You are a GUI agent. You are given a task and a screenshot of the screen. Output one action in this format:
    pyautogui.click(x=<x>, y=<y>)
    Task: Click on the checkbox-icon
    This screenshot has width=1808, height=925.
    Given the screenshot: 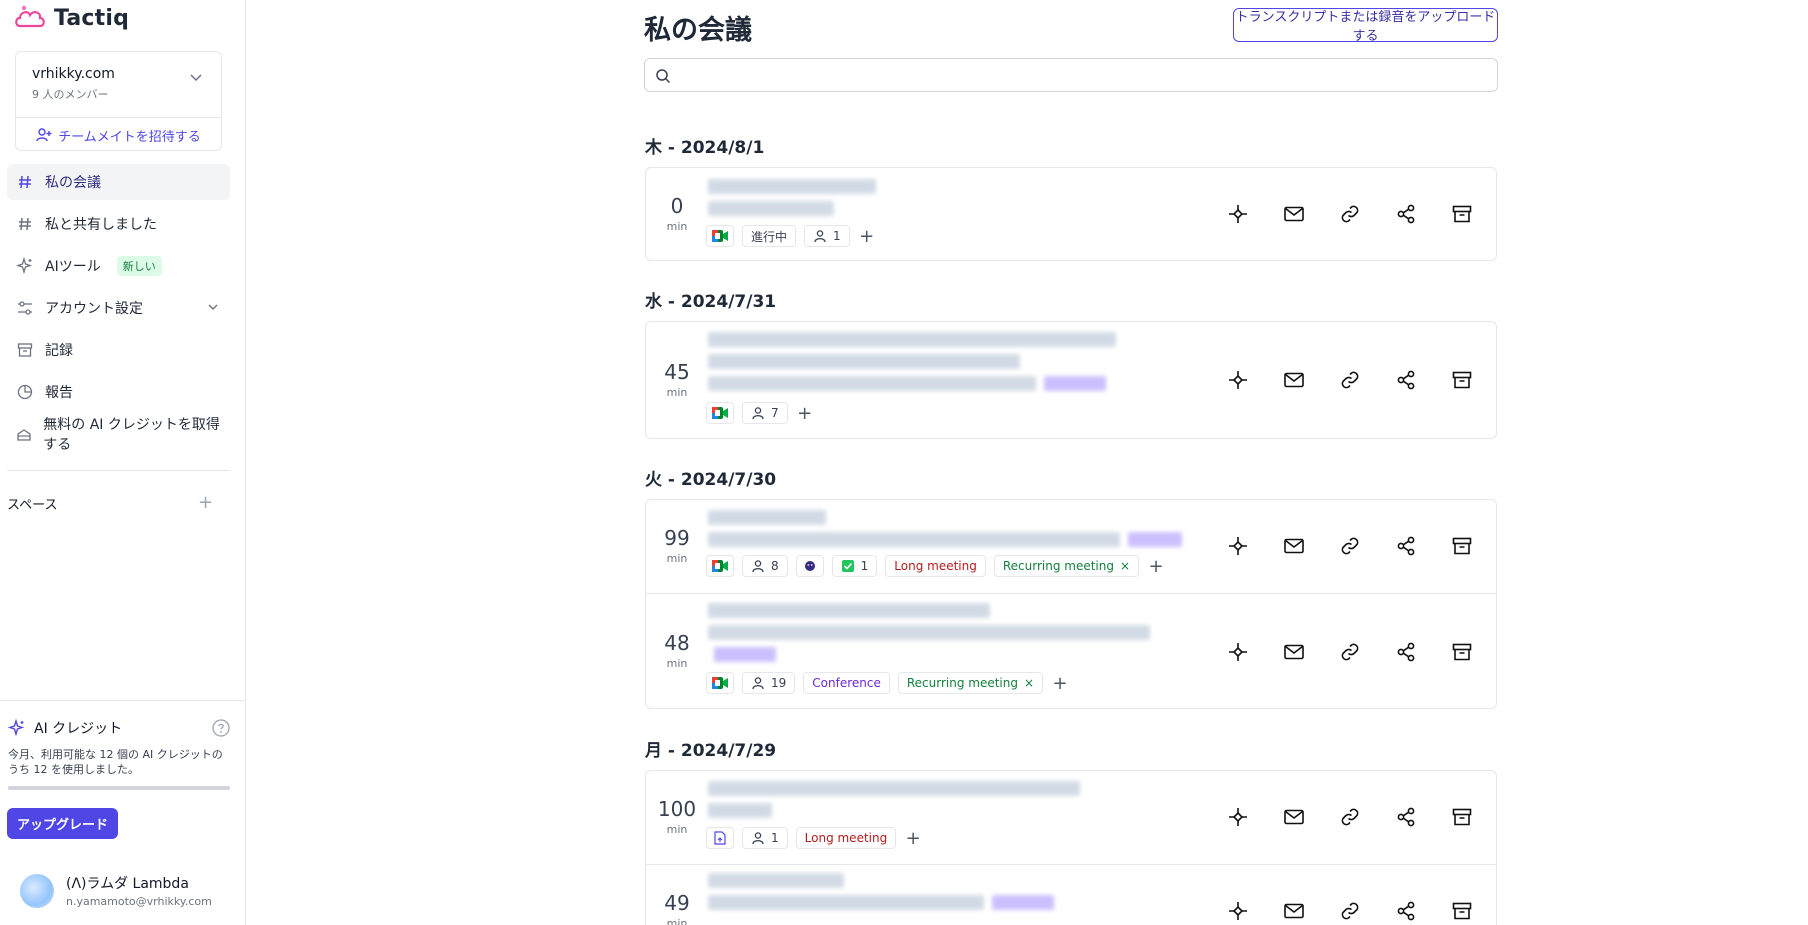 What is the action you would take?
    pyautogui.click(x=847, y=566)
    